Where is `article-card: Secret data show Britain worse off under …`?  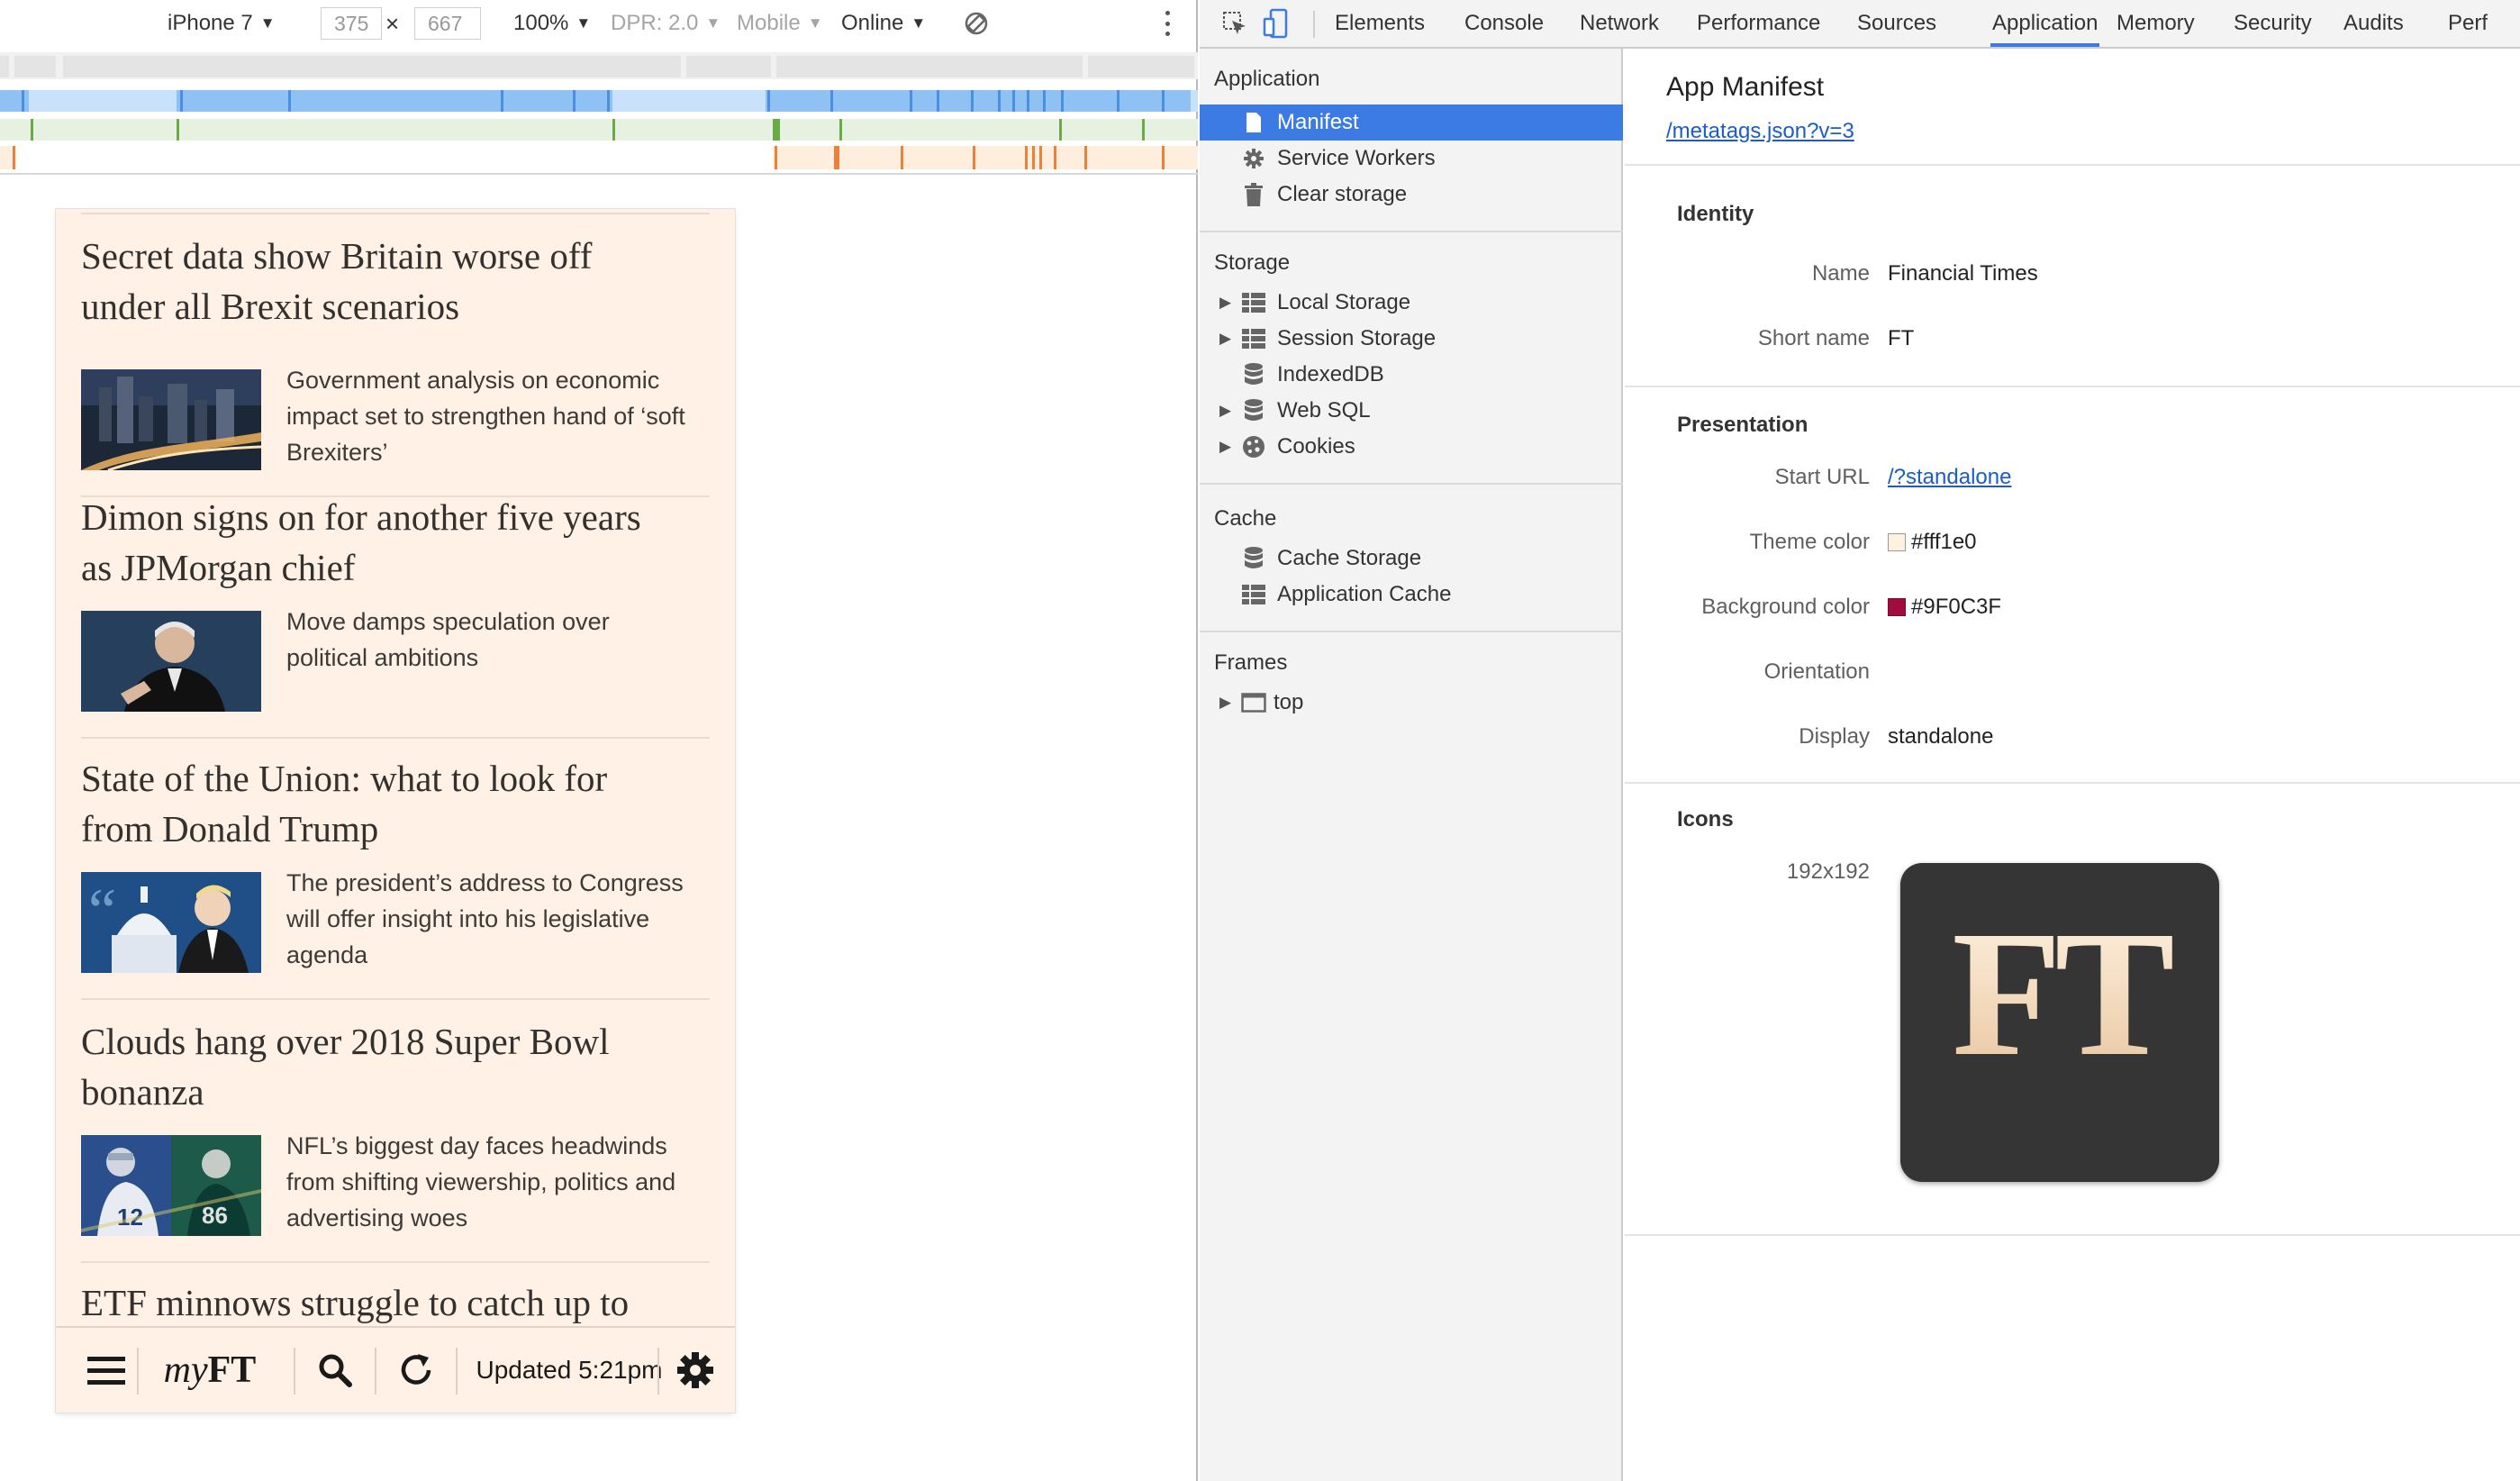 article-card: Secret data show Britain worse off under … is located at coordinates (395, 364).